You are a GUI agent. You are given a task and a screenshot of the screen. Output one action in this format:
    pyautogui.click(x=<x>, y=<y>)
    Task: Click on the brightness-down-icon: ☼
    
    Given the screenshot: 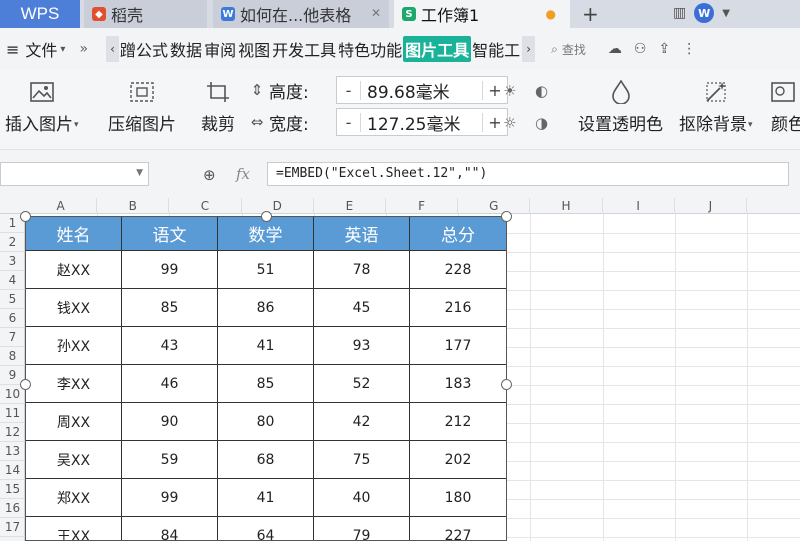 What is the action you would take?
    pyautogui.click(x=509, y=123)
    